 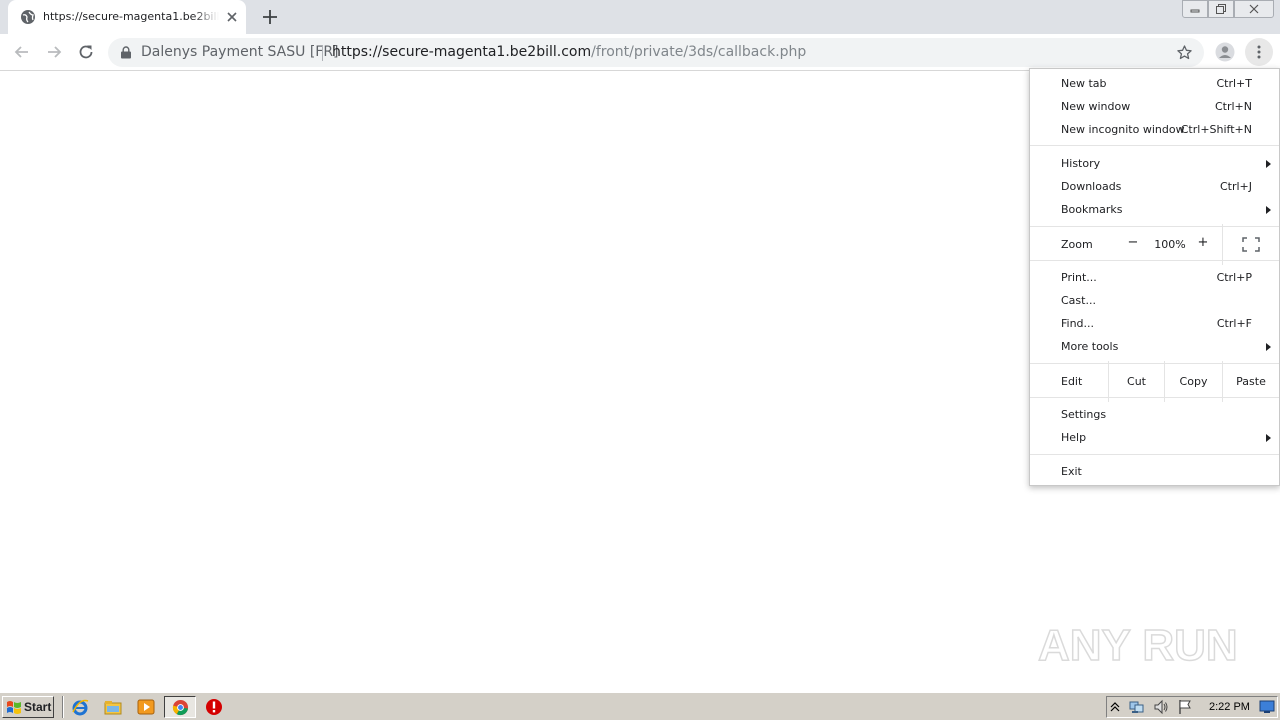 I want to click on menu-item-label: Settings, so click(x=1084, y=414).